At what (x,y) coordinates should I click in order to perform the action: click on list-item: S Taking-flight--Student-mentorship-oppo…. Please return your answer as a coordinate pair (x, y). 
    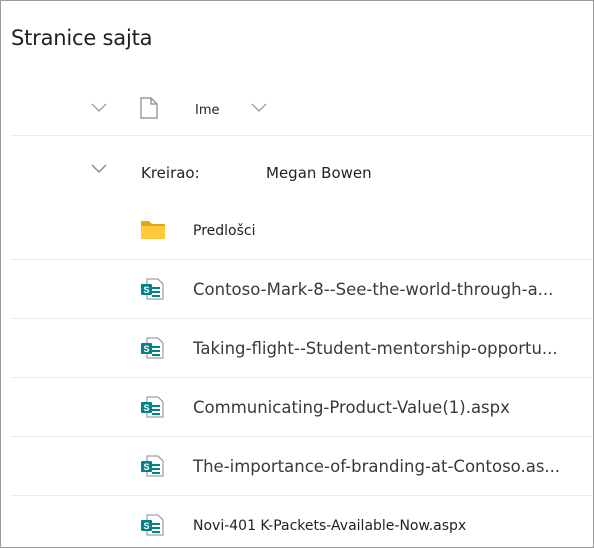
    Looking at the image, I should click on (302, 348).